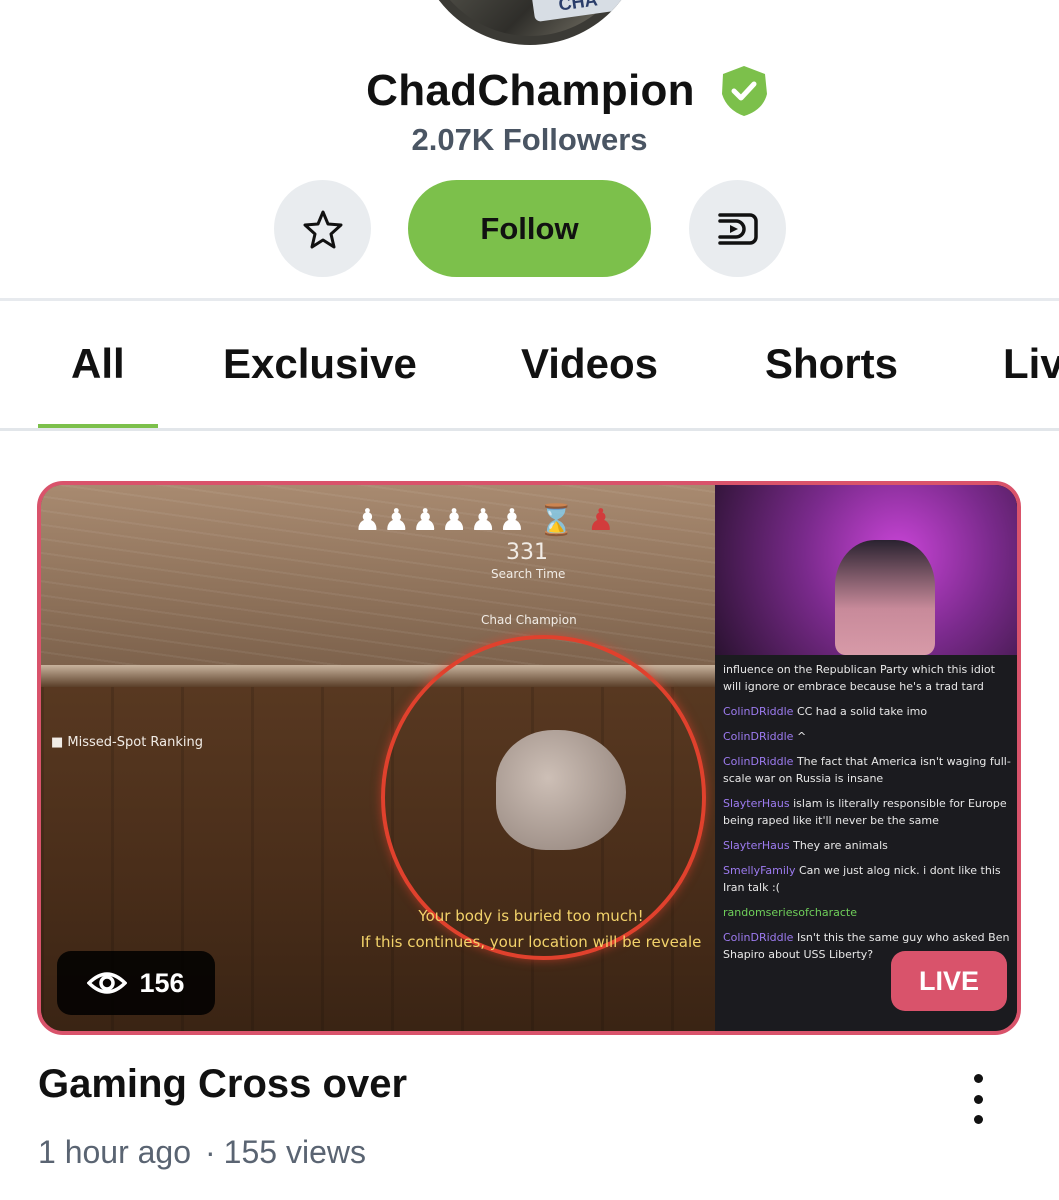  I want to click on followers-count: 2.07K Followers, so click(529, 139).